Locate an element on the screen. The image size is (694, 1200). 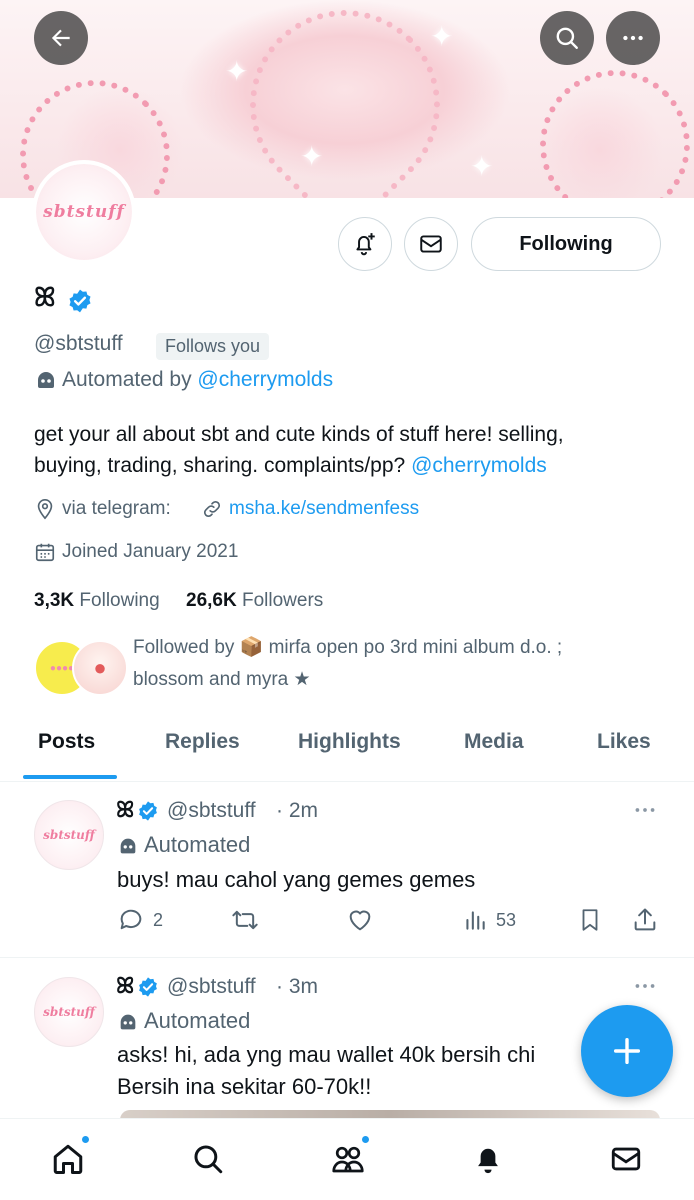
bio-text: buying, trading, sharing. complaints/pp? is located at coordinates (223, 465).